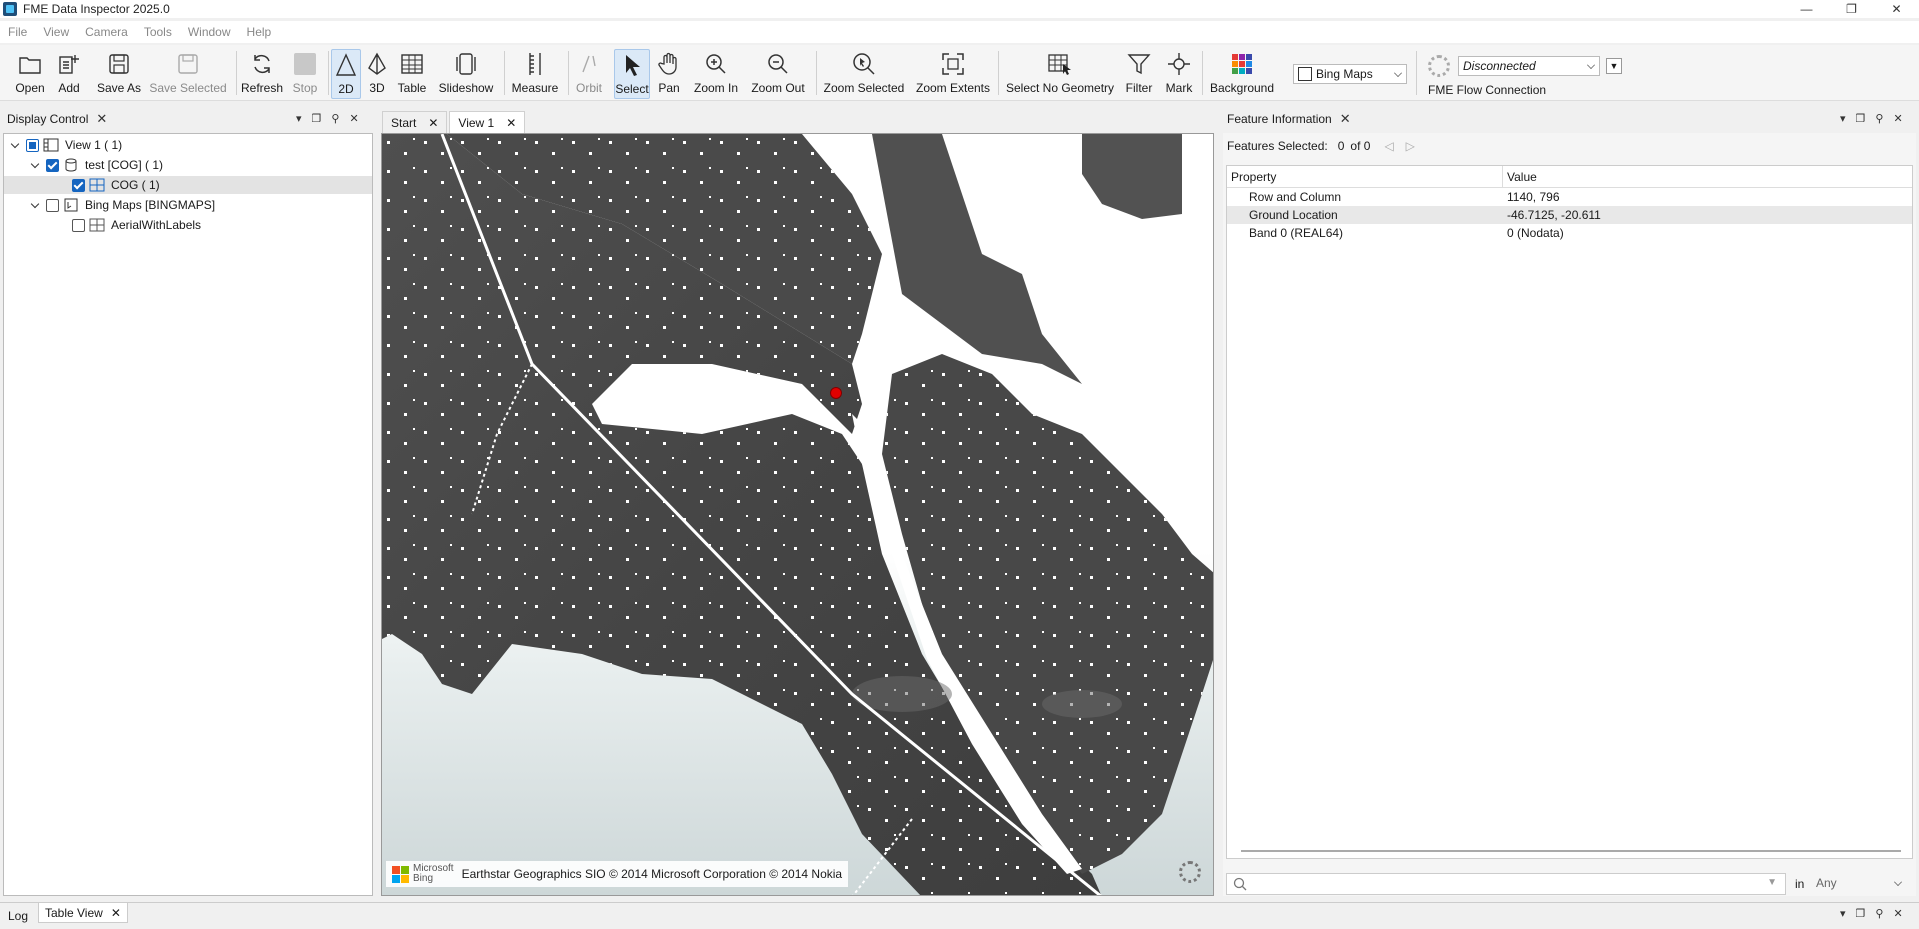 The image size is (1919, 929). I want to click on triangle-icon, so click(346, 65).